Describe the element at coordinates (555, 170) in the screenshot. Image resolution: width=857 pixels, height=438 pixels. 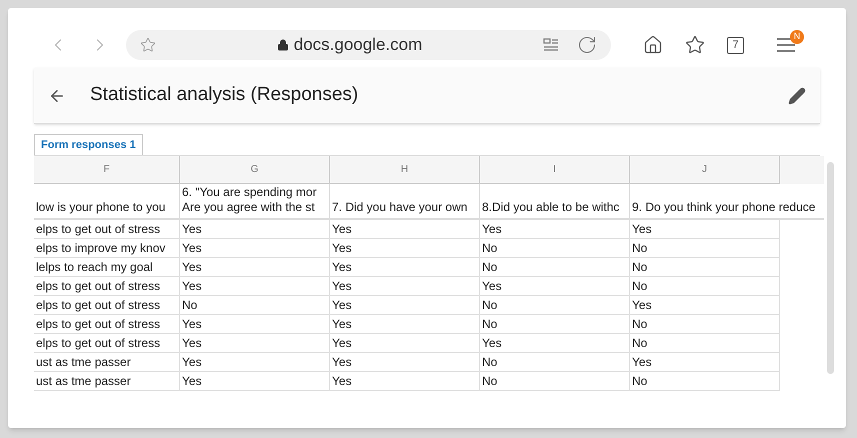
I see `column-header: I` at that location.